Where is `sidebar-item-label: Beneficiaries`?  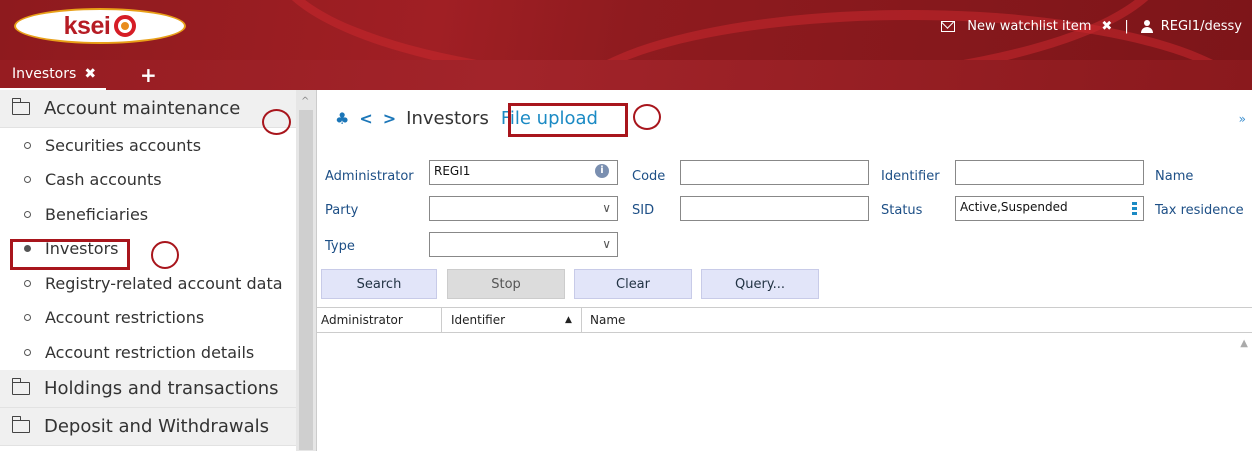 sidebar-item-label: Beneficiaries is located at coordinates (97, 214).